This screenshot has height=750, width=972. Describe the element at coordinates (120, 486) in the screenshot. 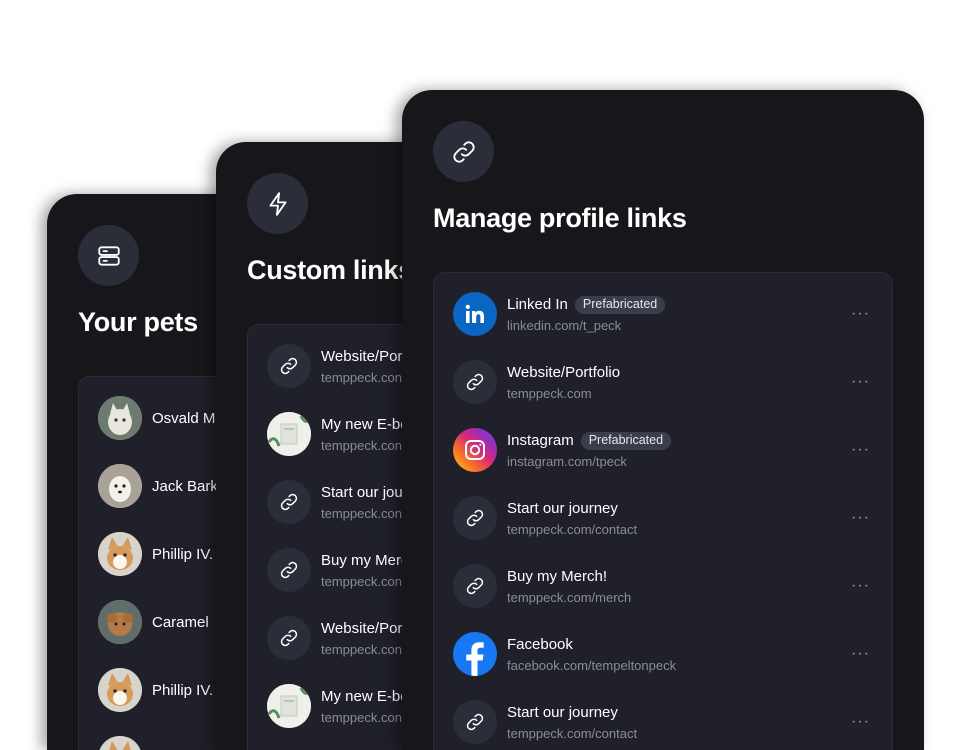

I see `dog-photo` at that location.